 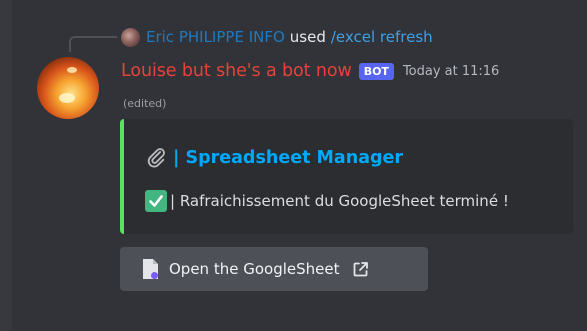 I want to click on bot-username: Louise but she's a bot now, so click(x=236, y=71).